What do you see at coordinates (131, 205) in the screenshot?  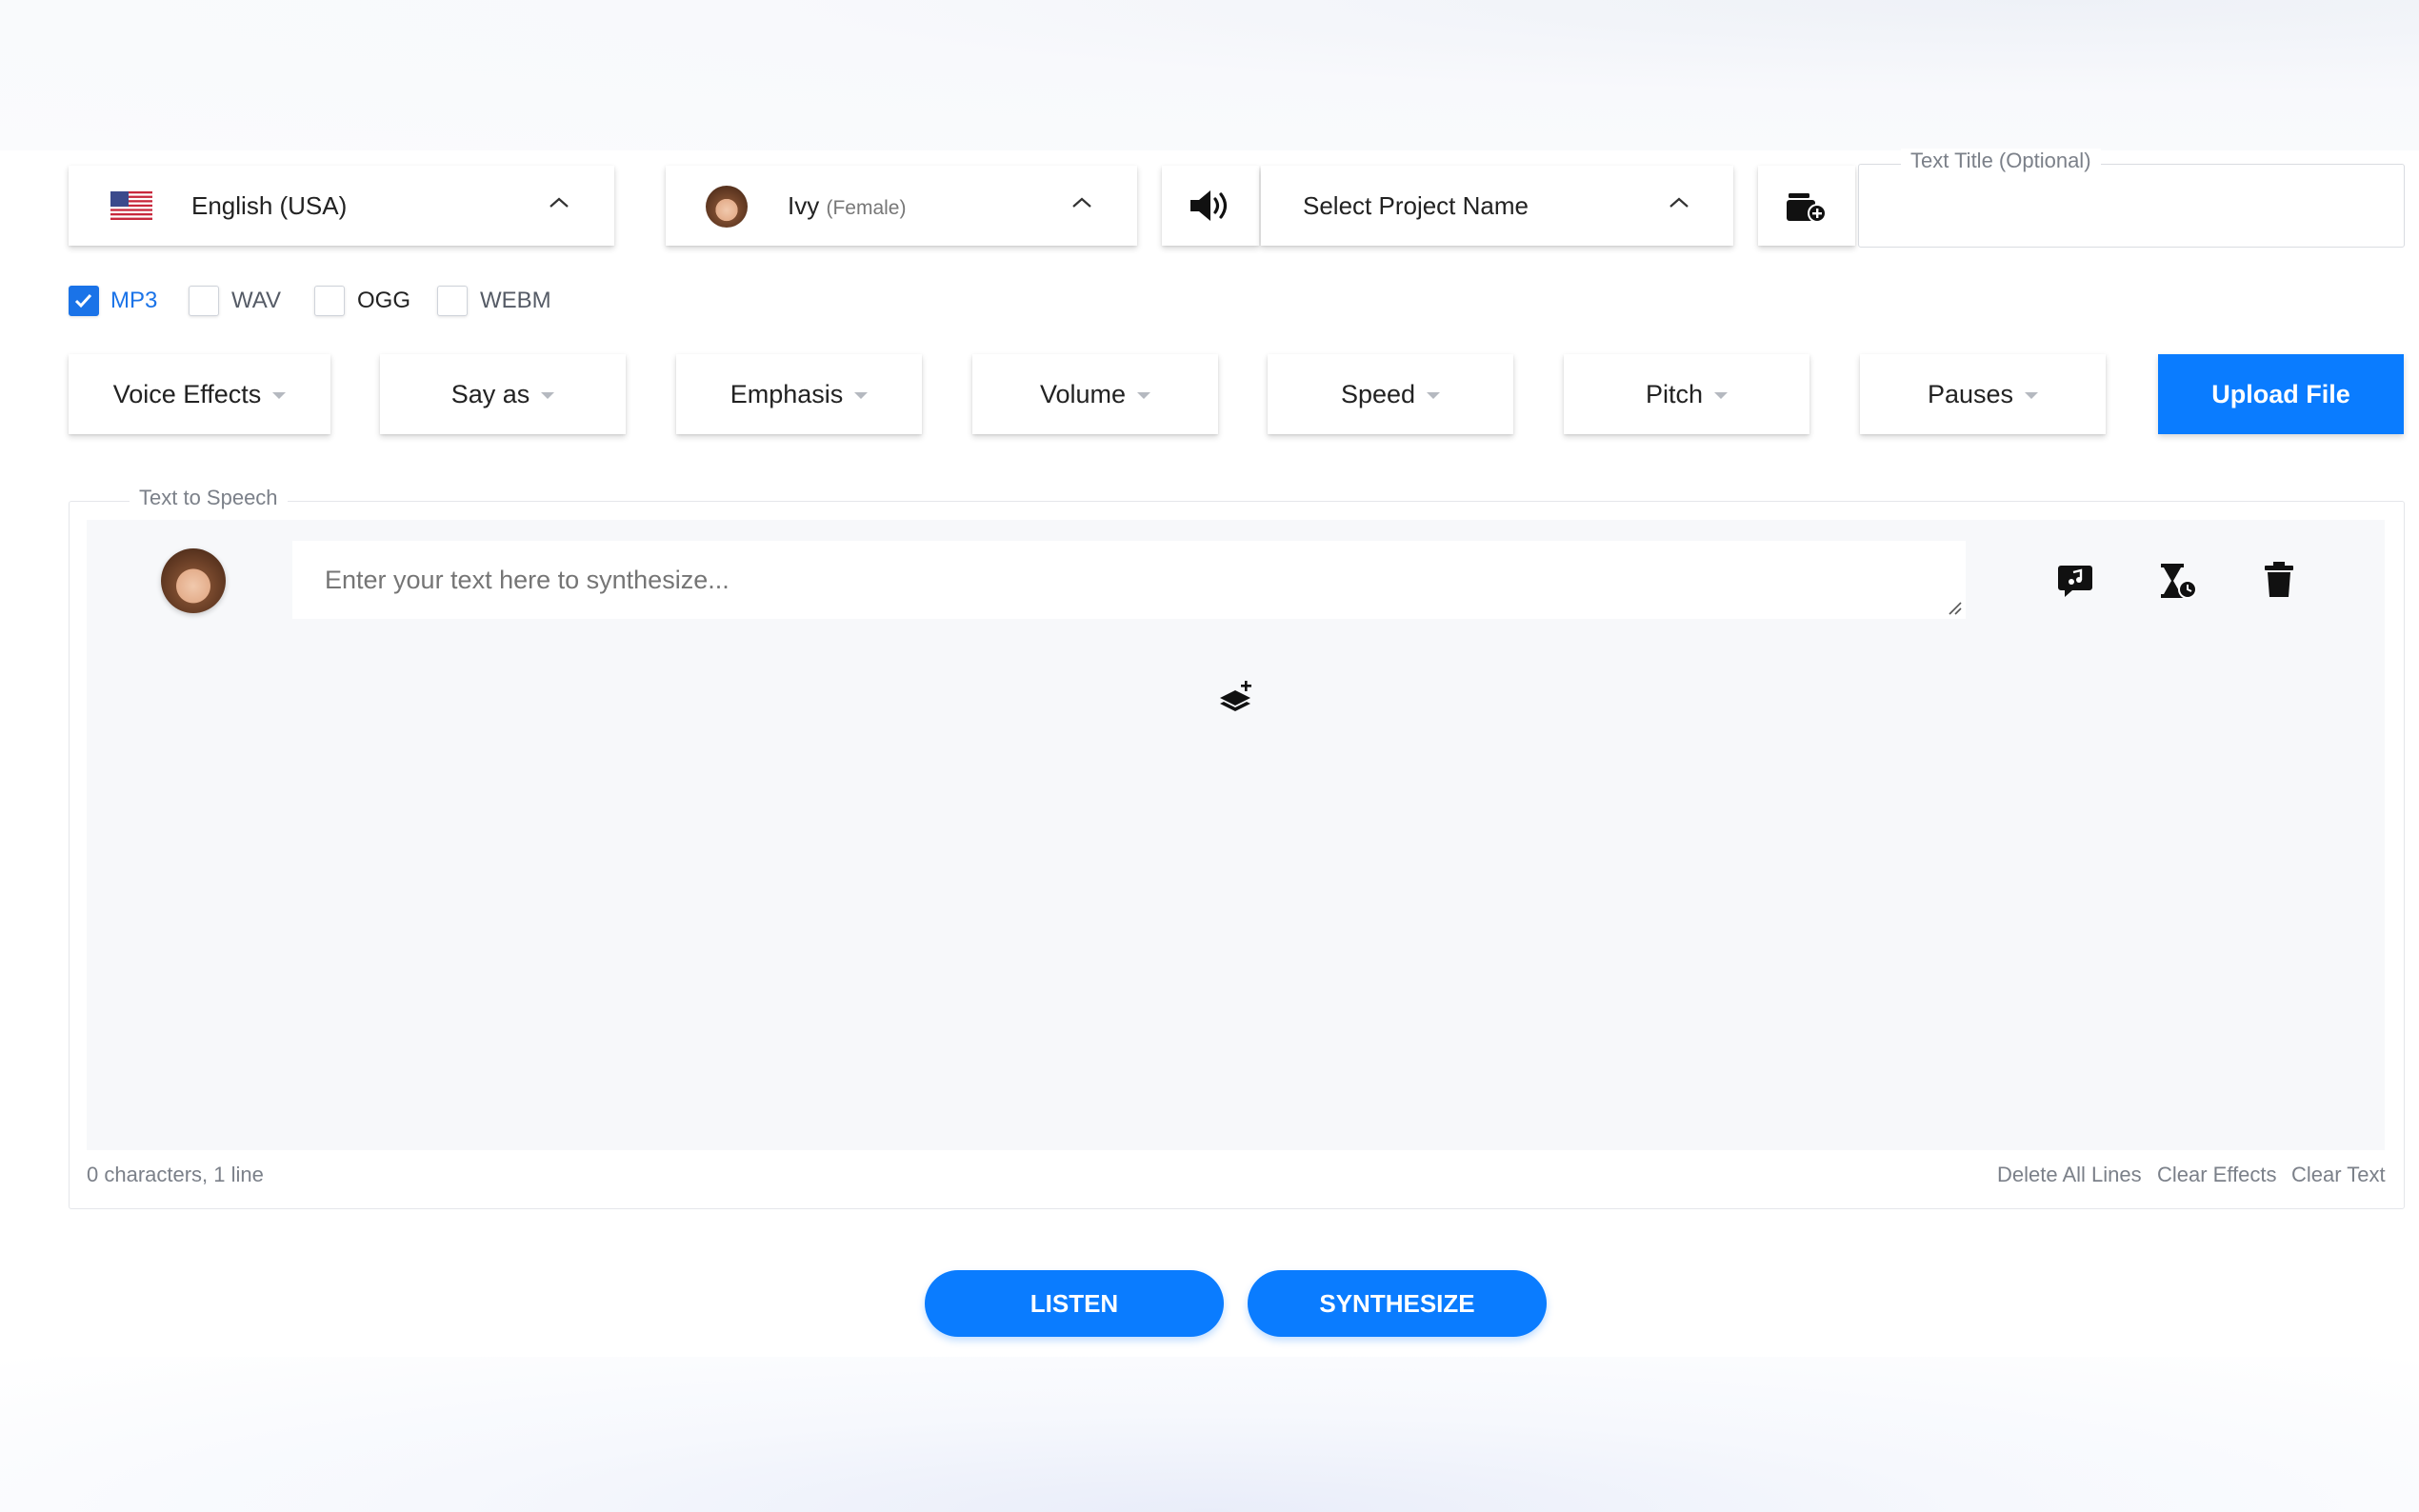 I see `us-flag-icon` at bounding box center [131, 205].